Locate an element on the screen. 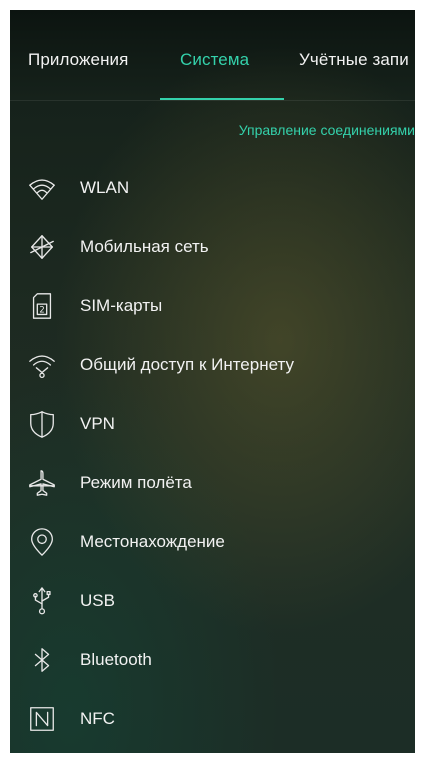 The image size is (425, 763). menu-item-sim-cards: 2 SIM-карты is located at coordinates (212, 305).